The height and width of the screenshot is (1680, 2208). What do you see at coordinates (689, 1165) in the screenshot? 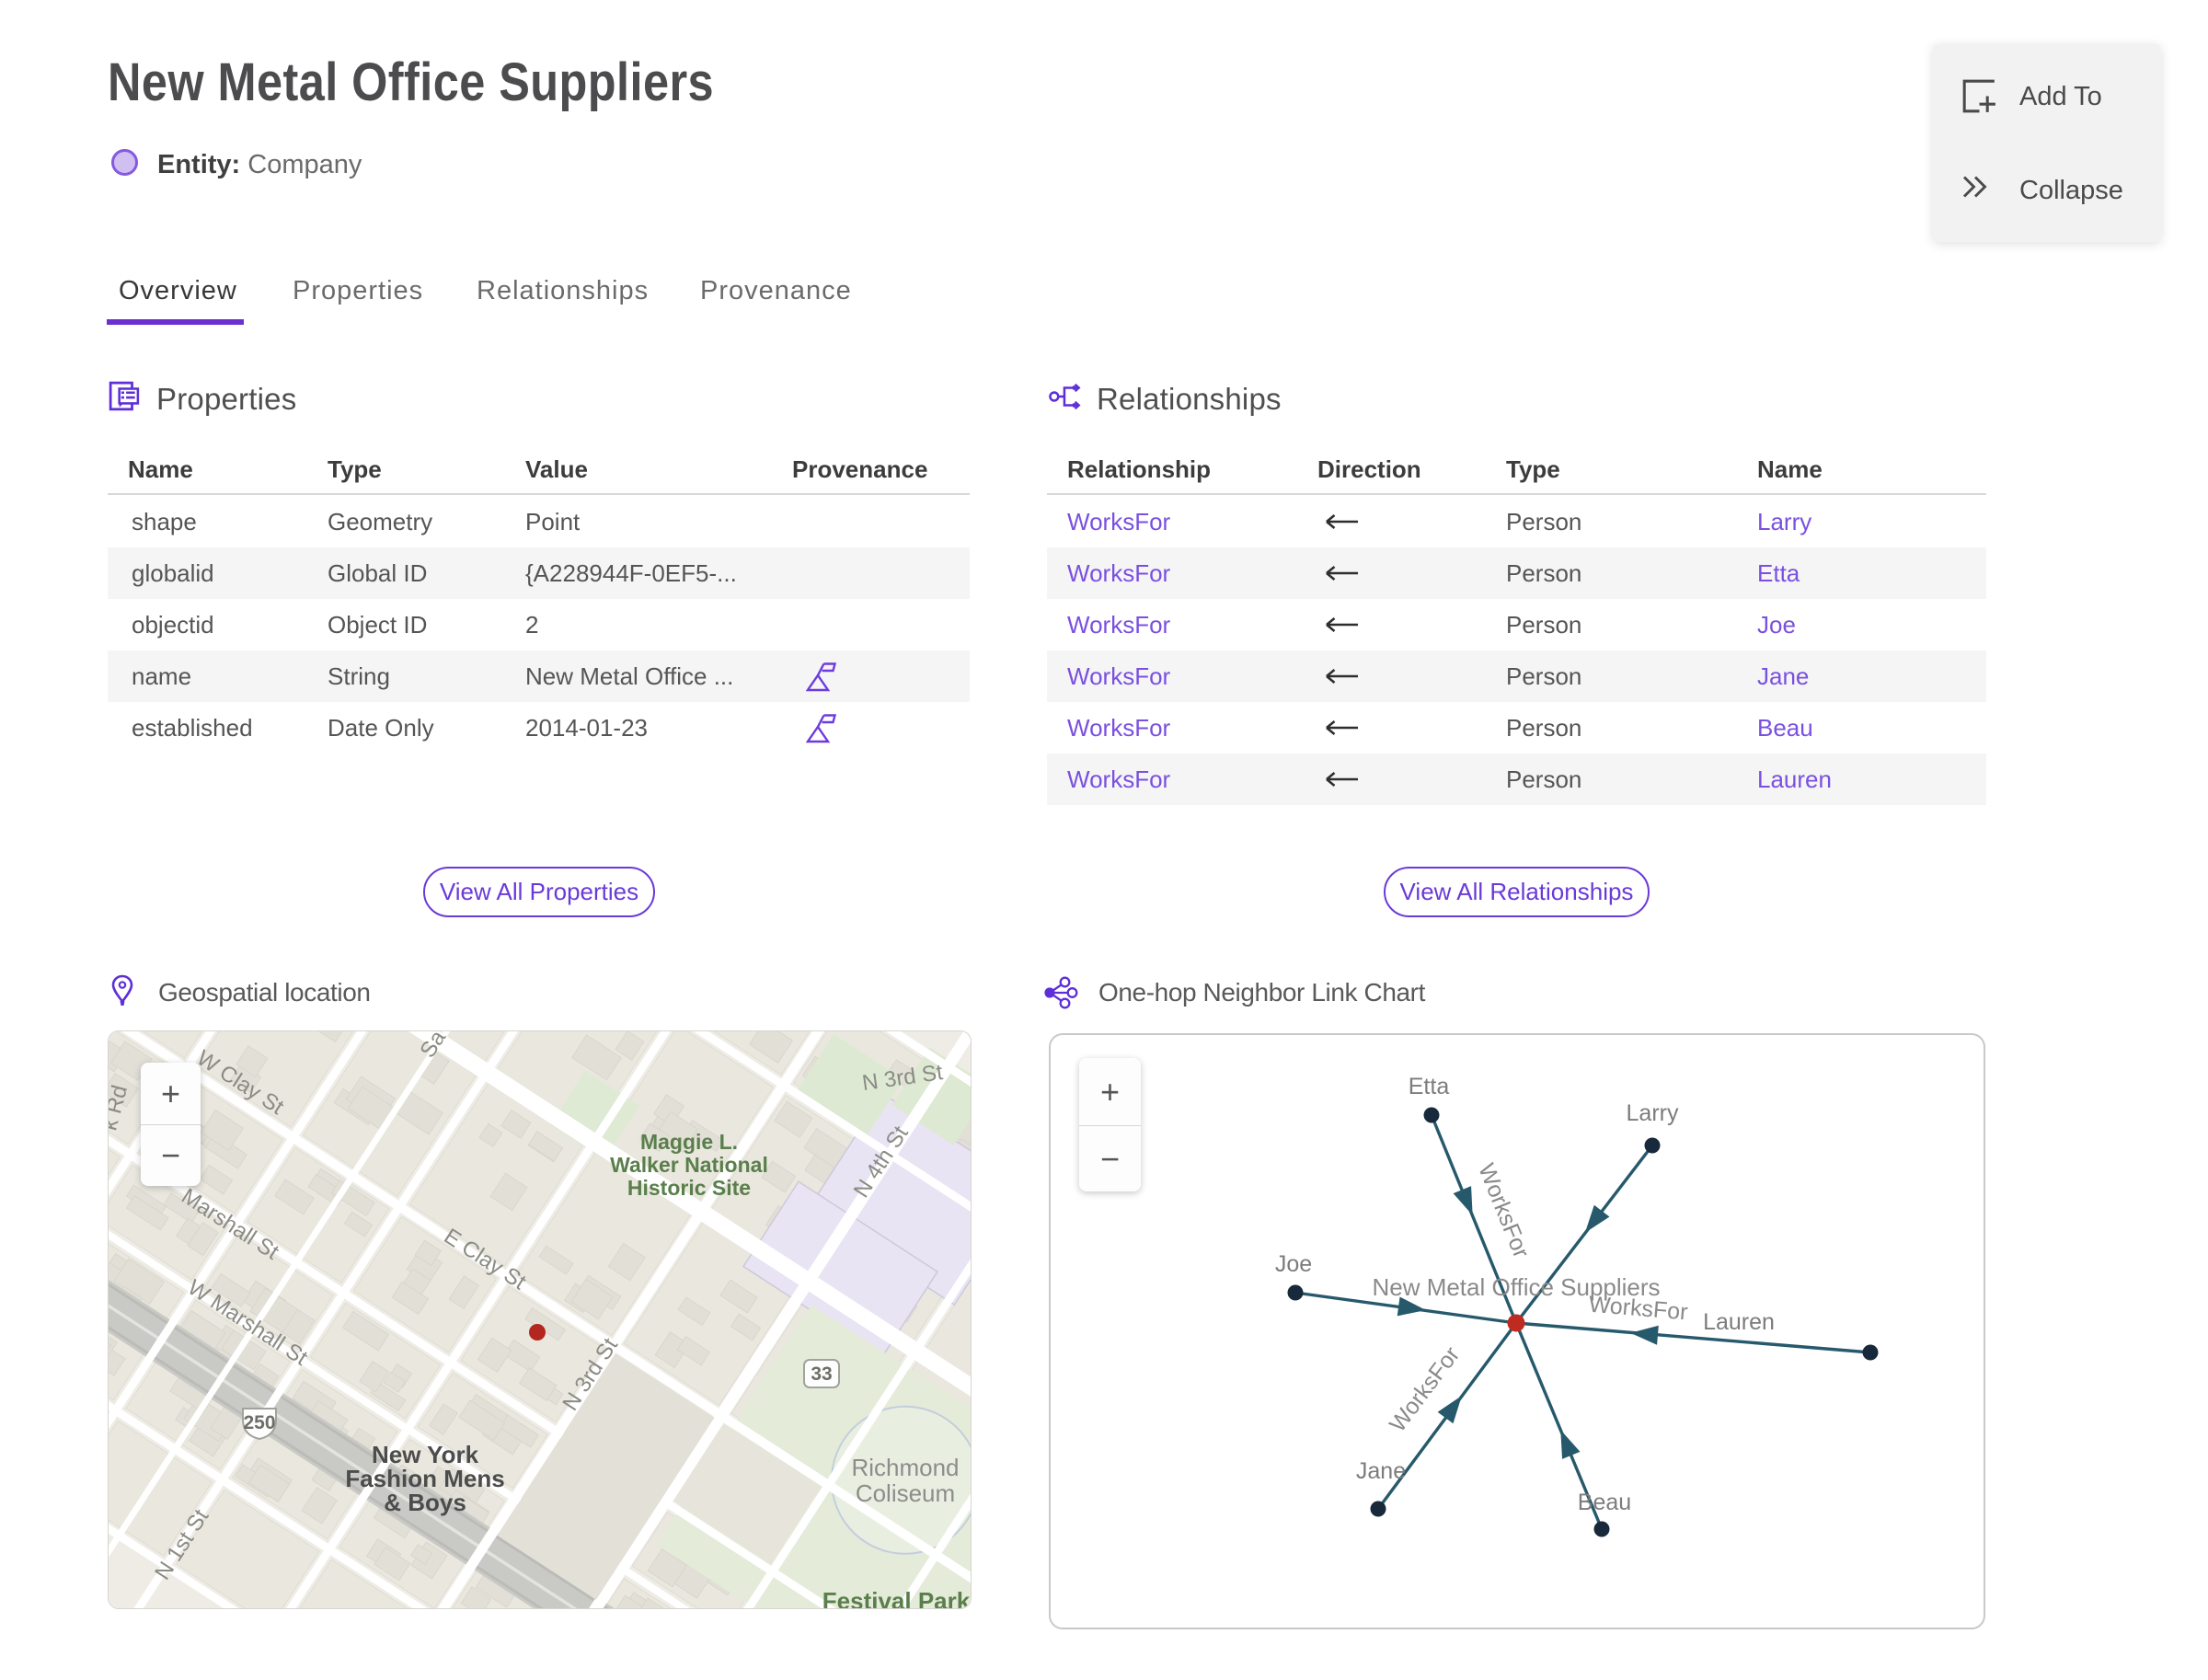
I see `svg-text: Walker National` at bounding box center [689, 1165].